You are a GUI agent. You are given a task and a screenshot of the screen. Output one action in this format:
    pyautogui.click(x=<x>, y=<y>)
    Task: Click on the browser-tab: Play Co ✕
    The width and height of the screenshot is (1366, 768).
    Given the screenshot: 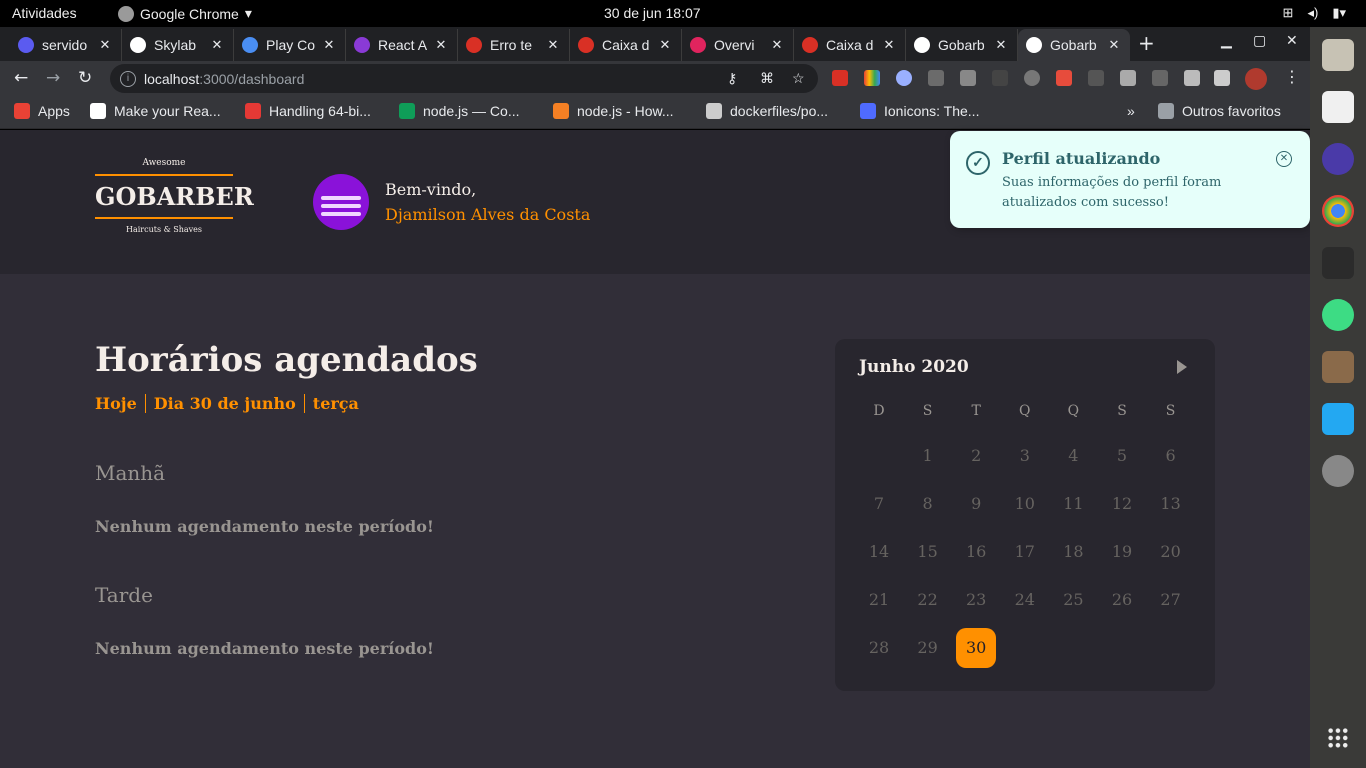 What is the action you would take?
    pyautogui.click(x=290, y=45)
    